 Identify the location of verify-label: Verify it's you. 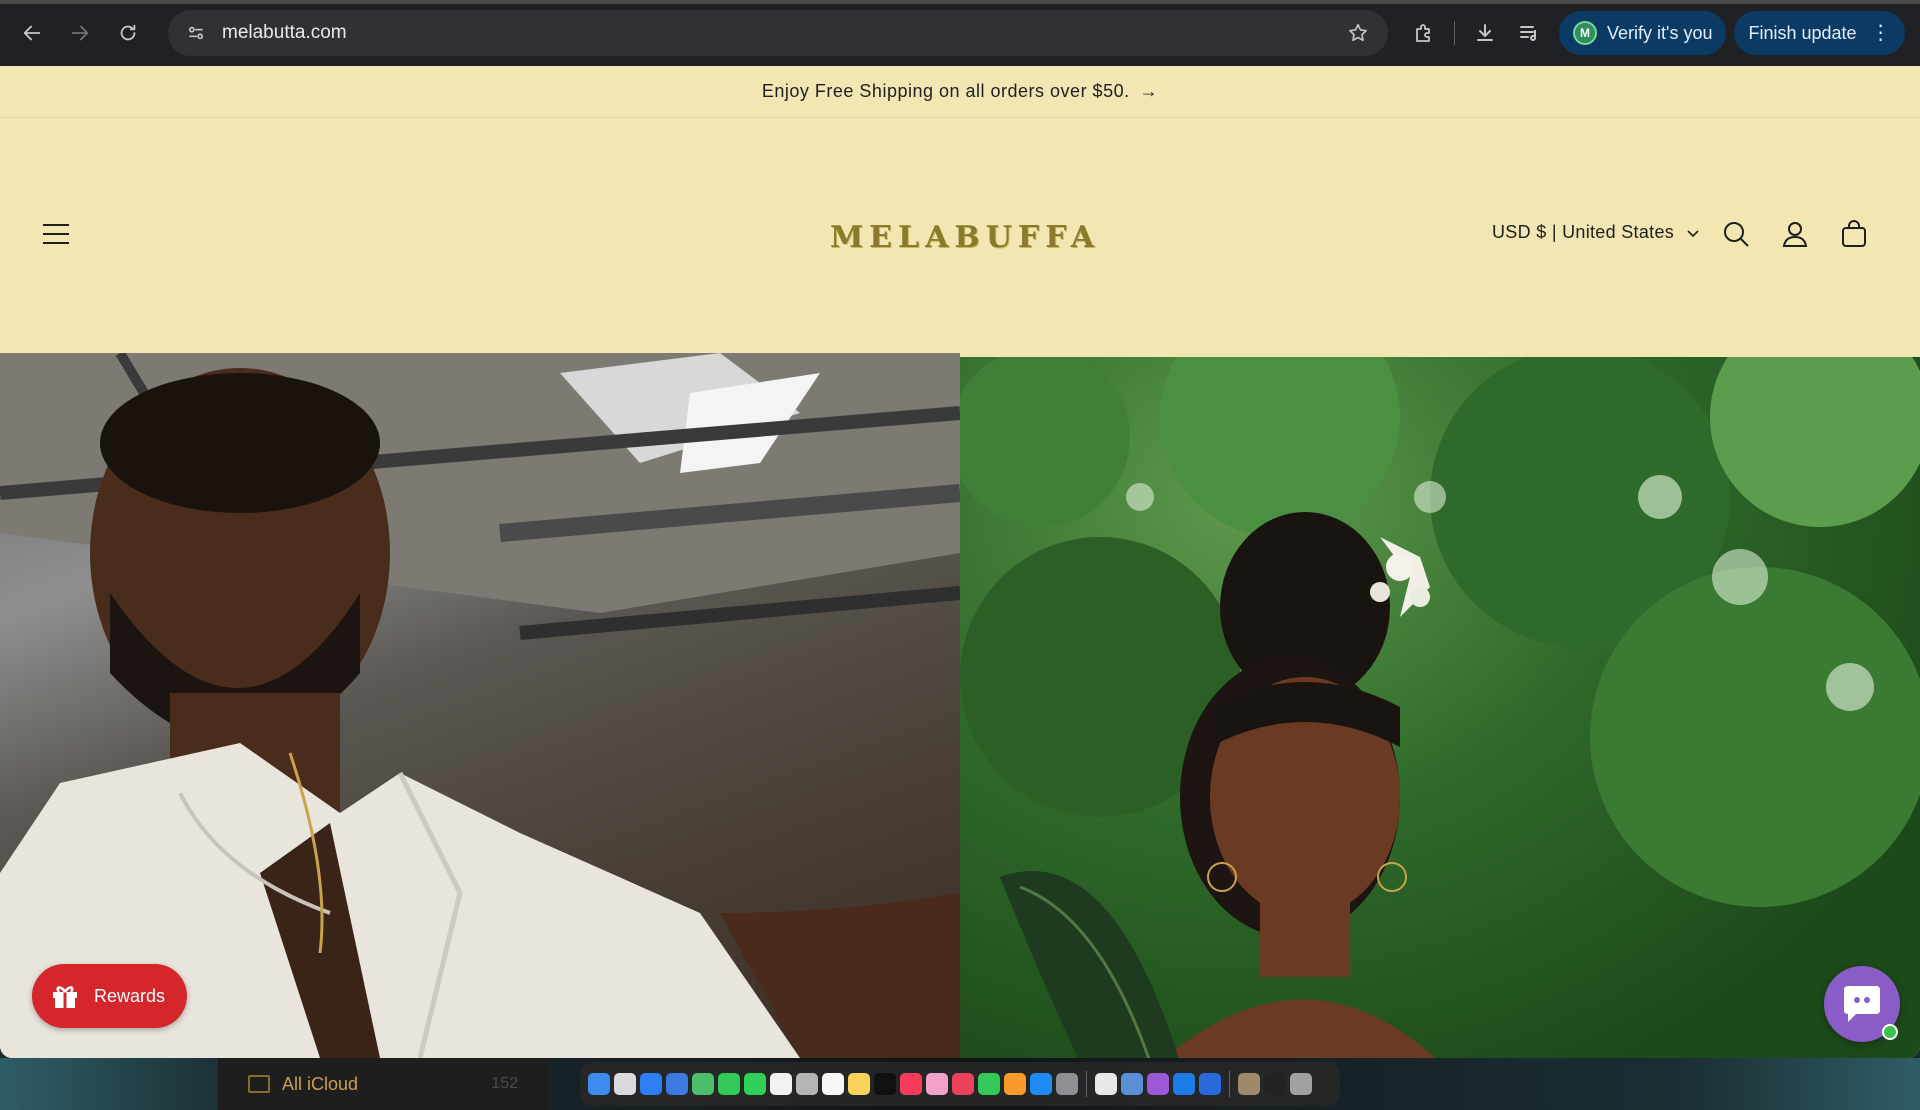
(1660, 32).